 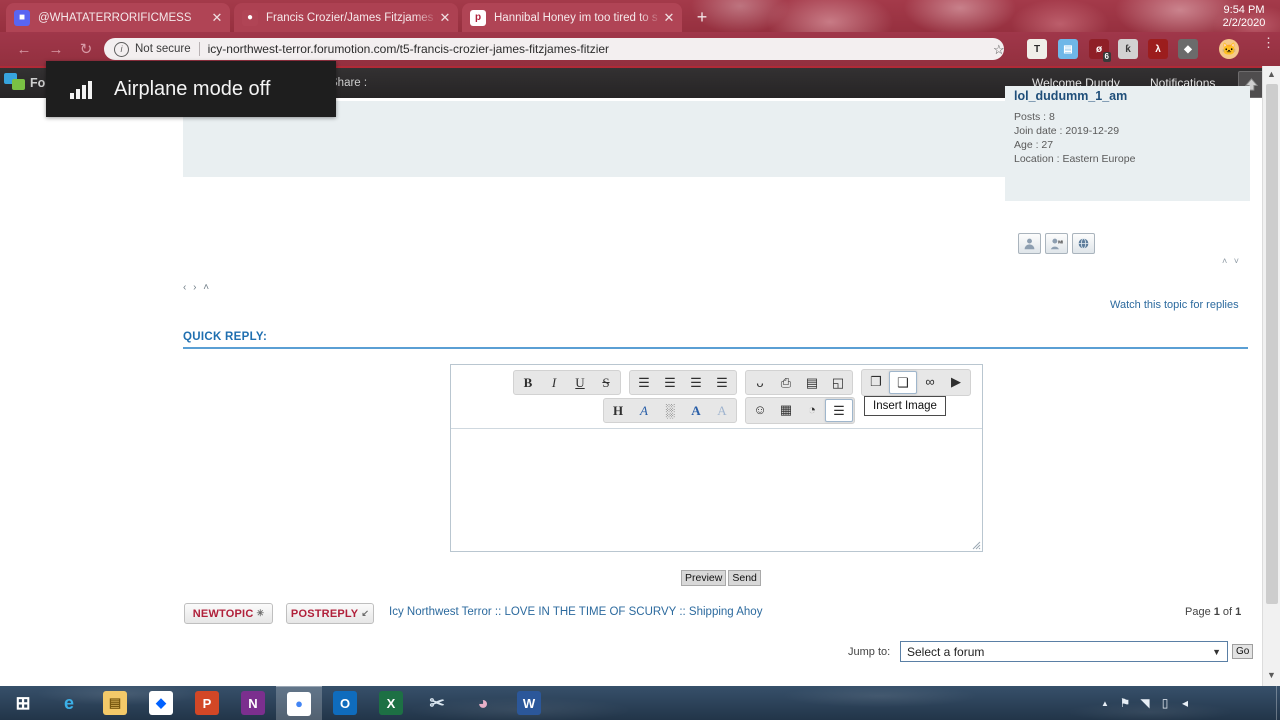 I want to click on reload-button: ↻, so click(x=86, y=50).